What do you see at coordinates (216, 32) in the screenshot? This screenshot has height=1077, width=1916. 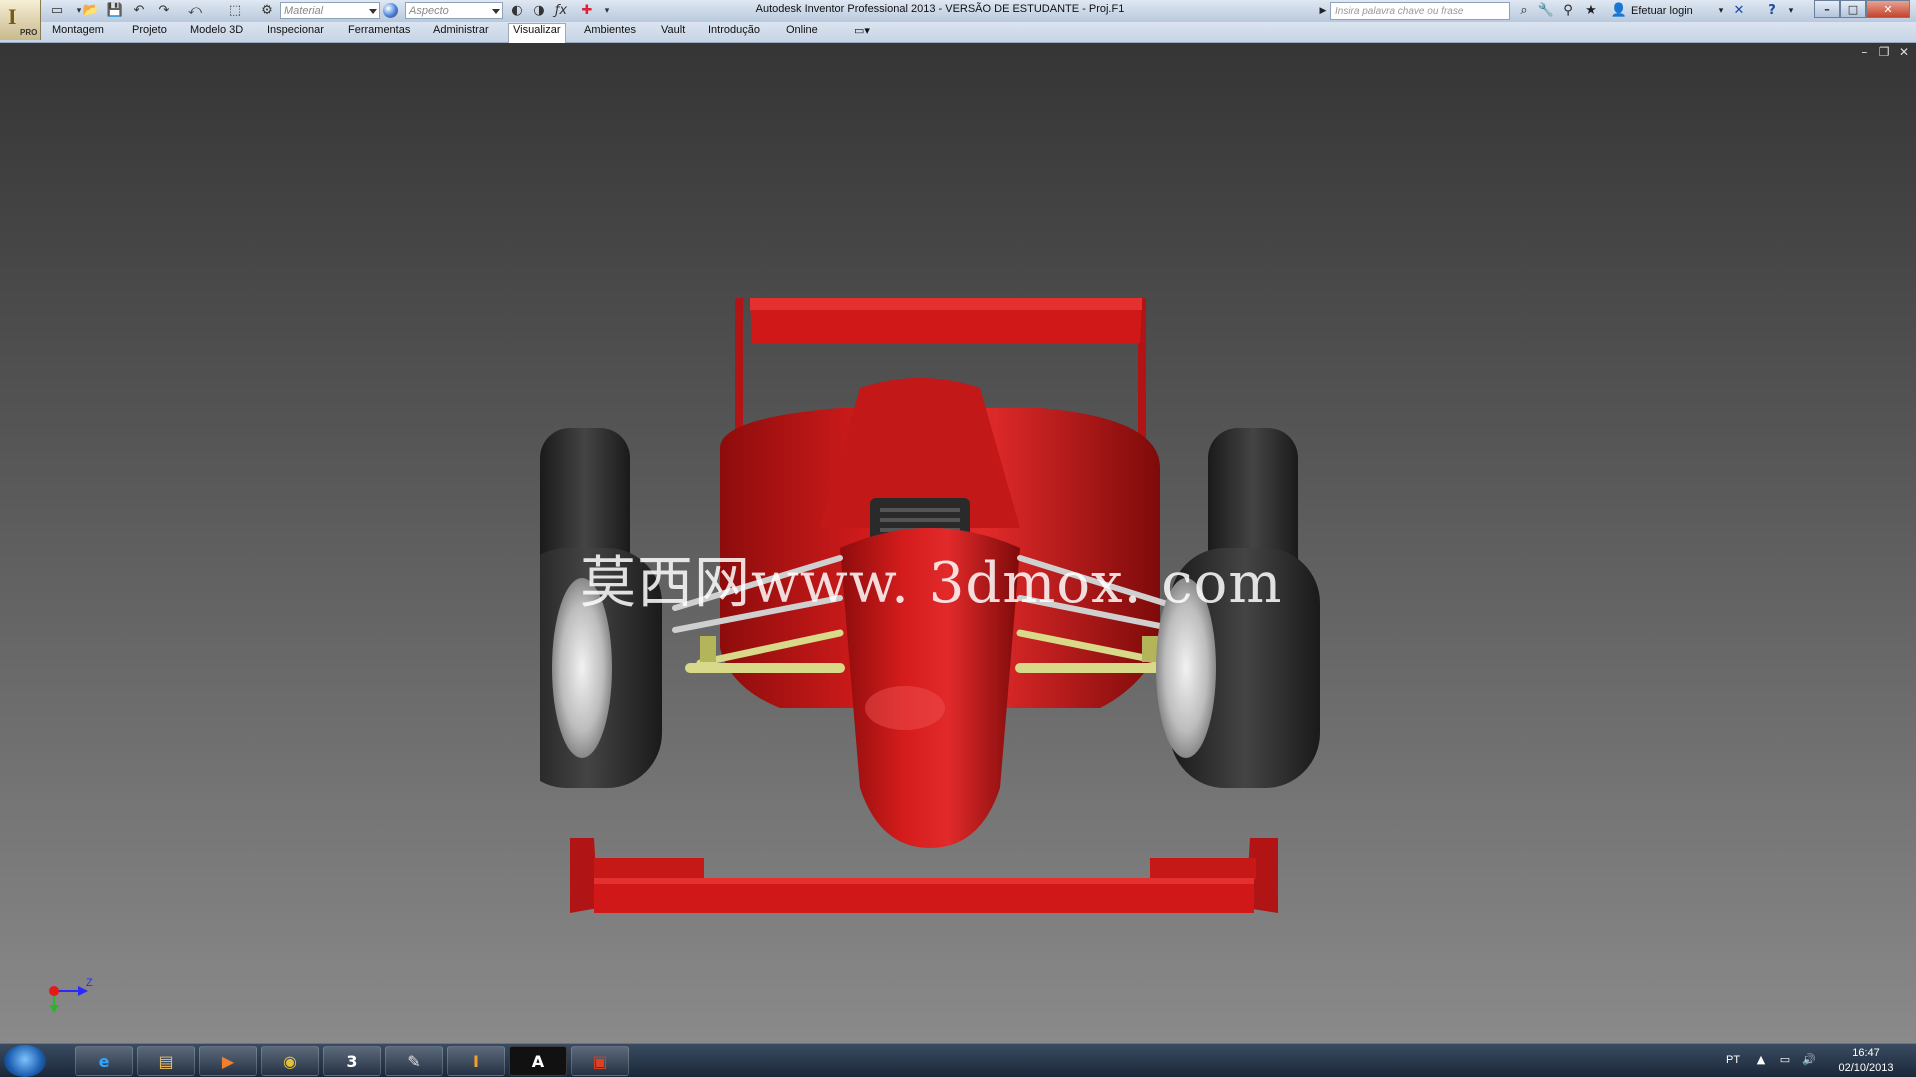 I see `tab-modelo-3d: Modelo 3D` at bounding box center [216, 32].